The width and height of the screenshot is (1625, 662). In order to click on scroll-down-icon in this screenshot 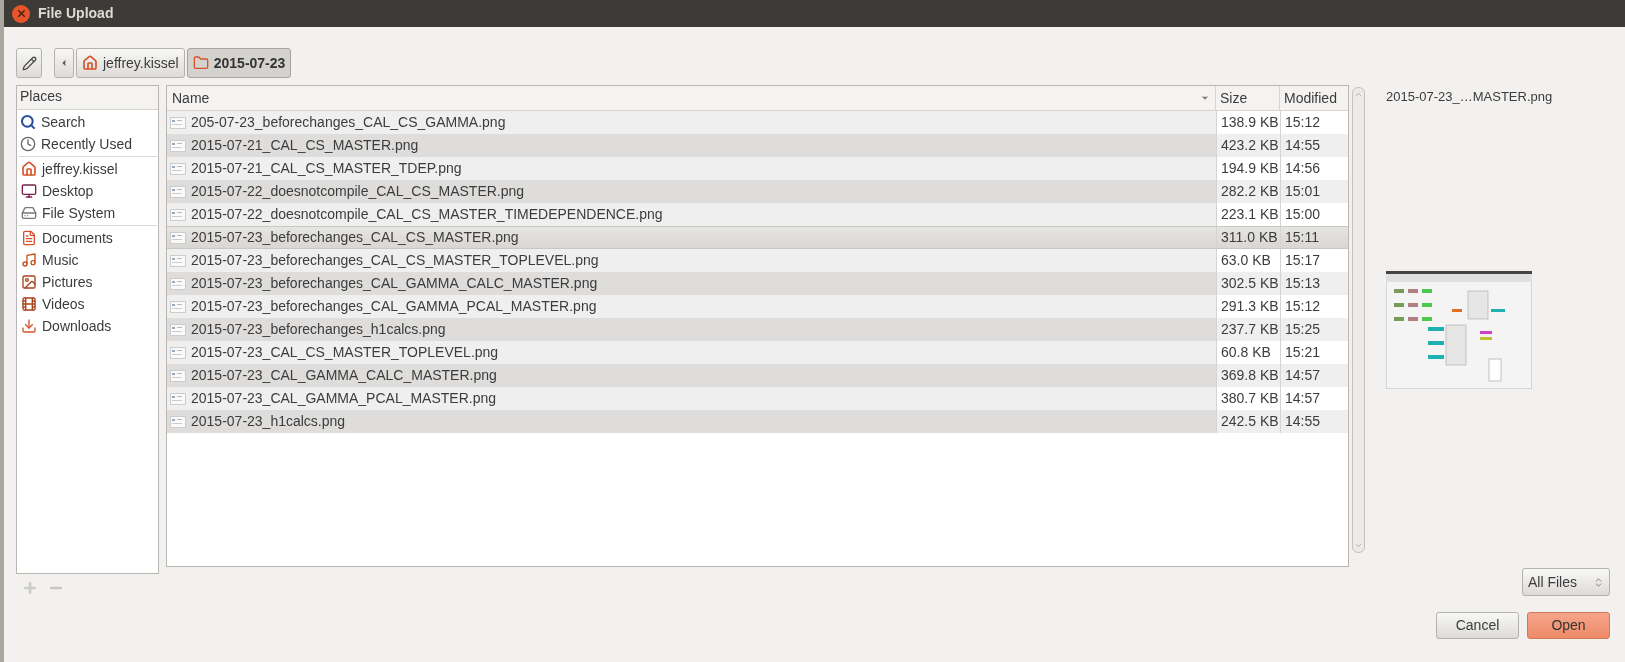, I will do `click(1358, 545)`.